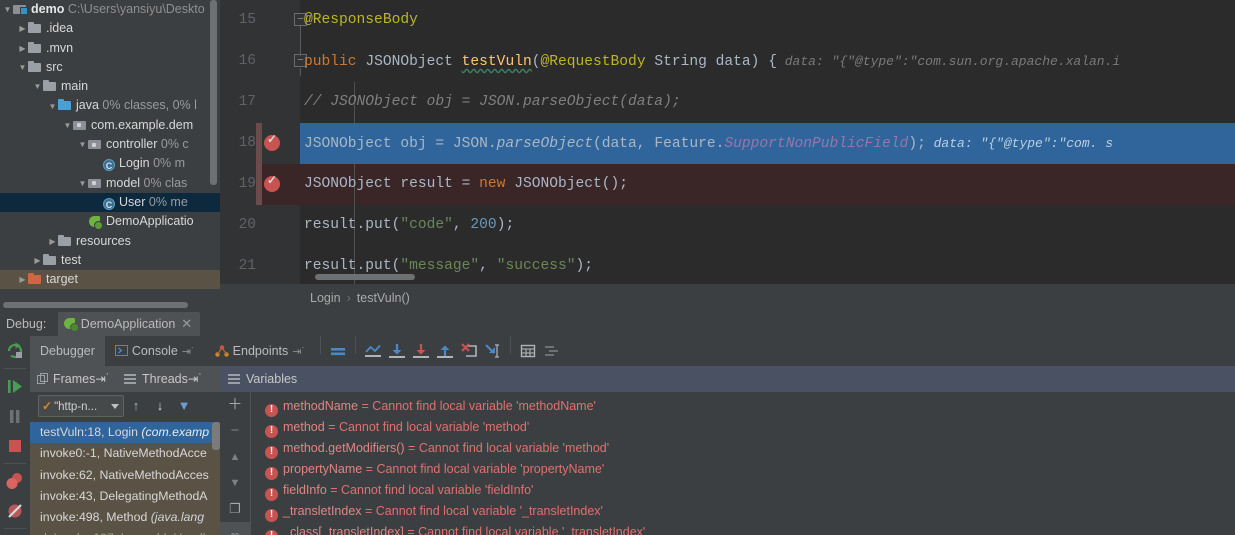 The width and height of the screenshot is (1235, 535). What do you see at coordinates (125, 517) in the screenshot?
I see `frame-row: invoke:498, Method (java.lang` at bounding box center [125, 517].